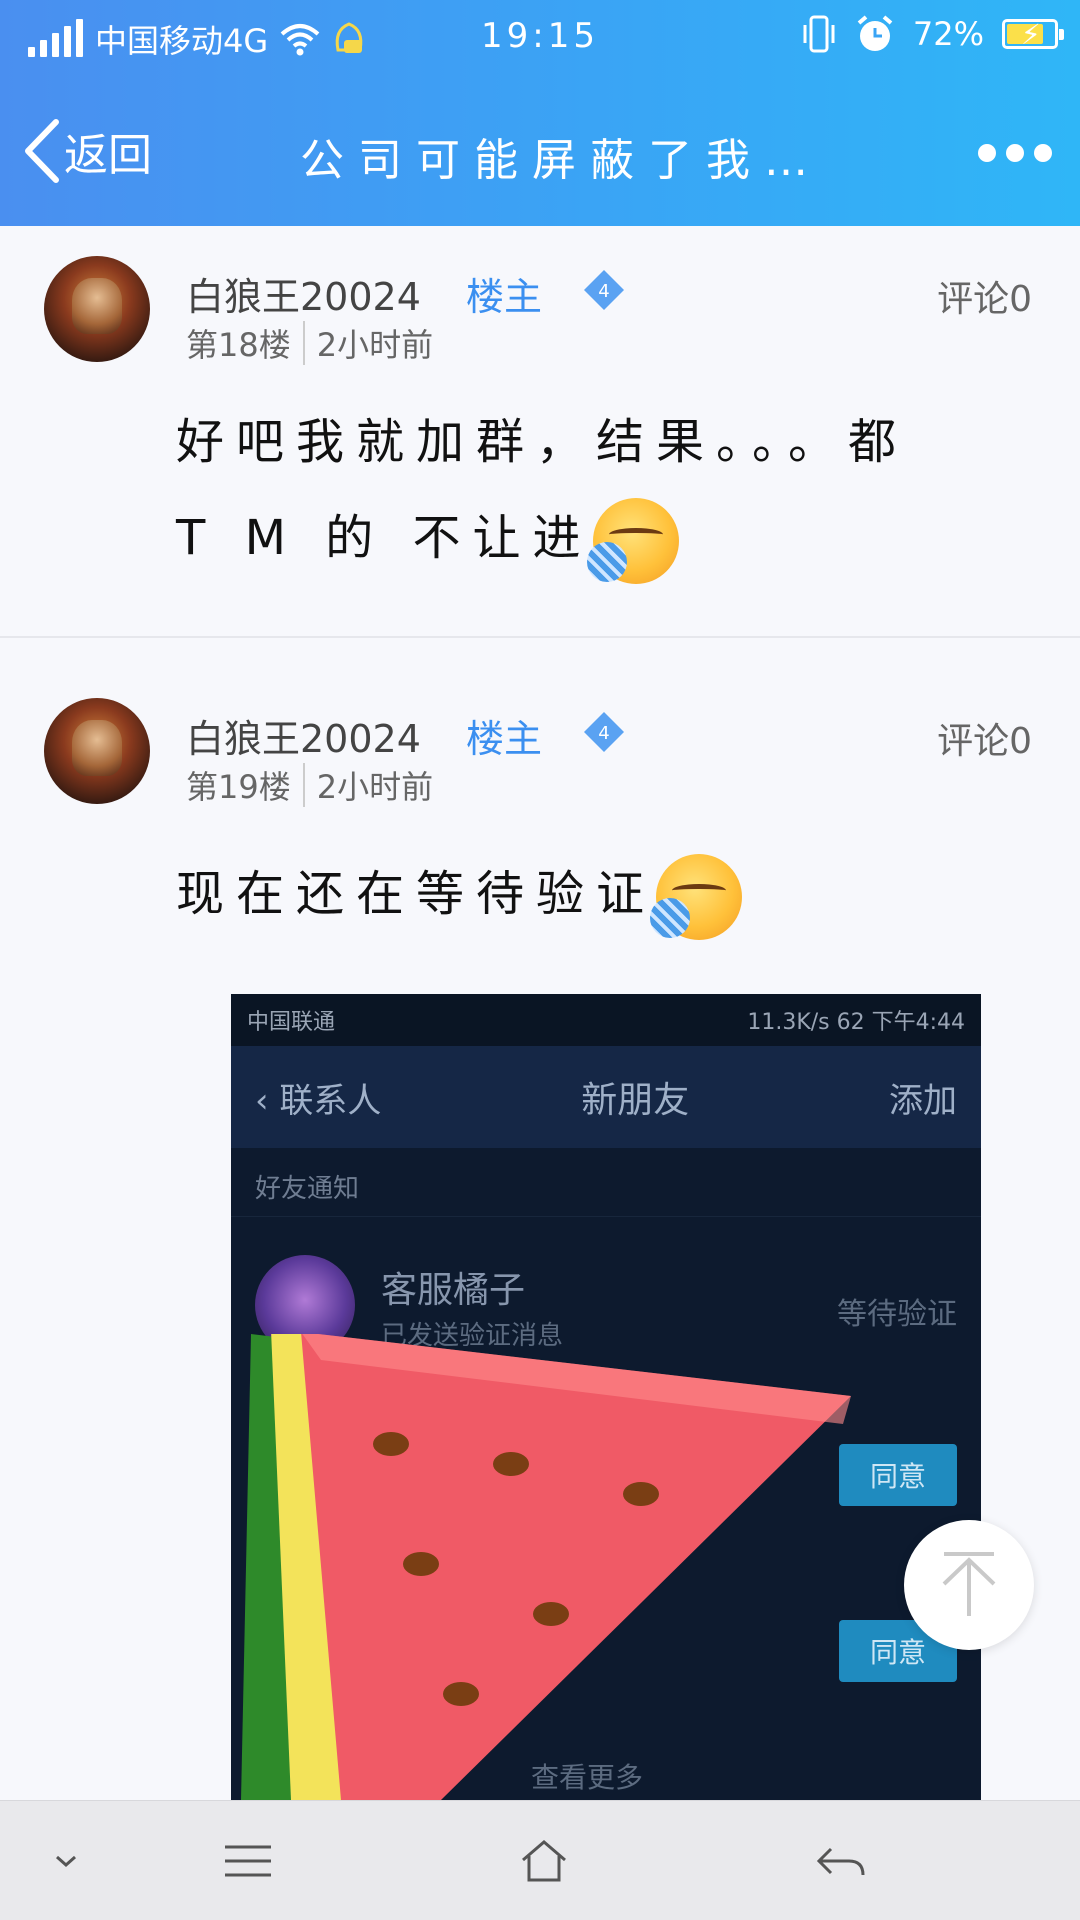 The image size is (1080, 1920). Describe the element at coordinates (819, 34) in the screenshot. I see `vibrate-icon` at that location.